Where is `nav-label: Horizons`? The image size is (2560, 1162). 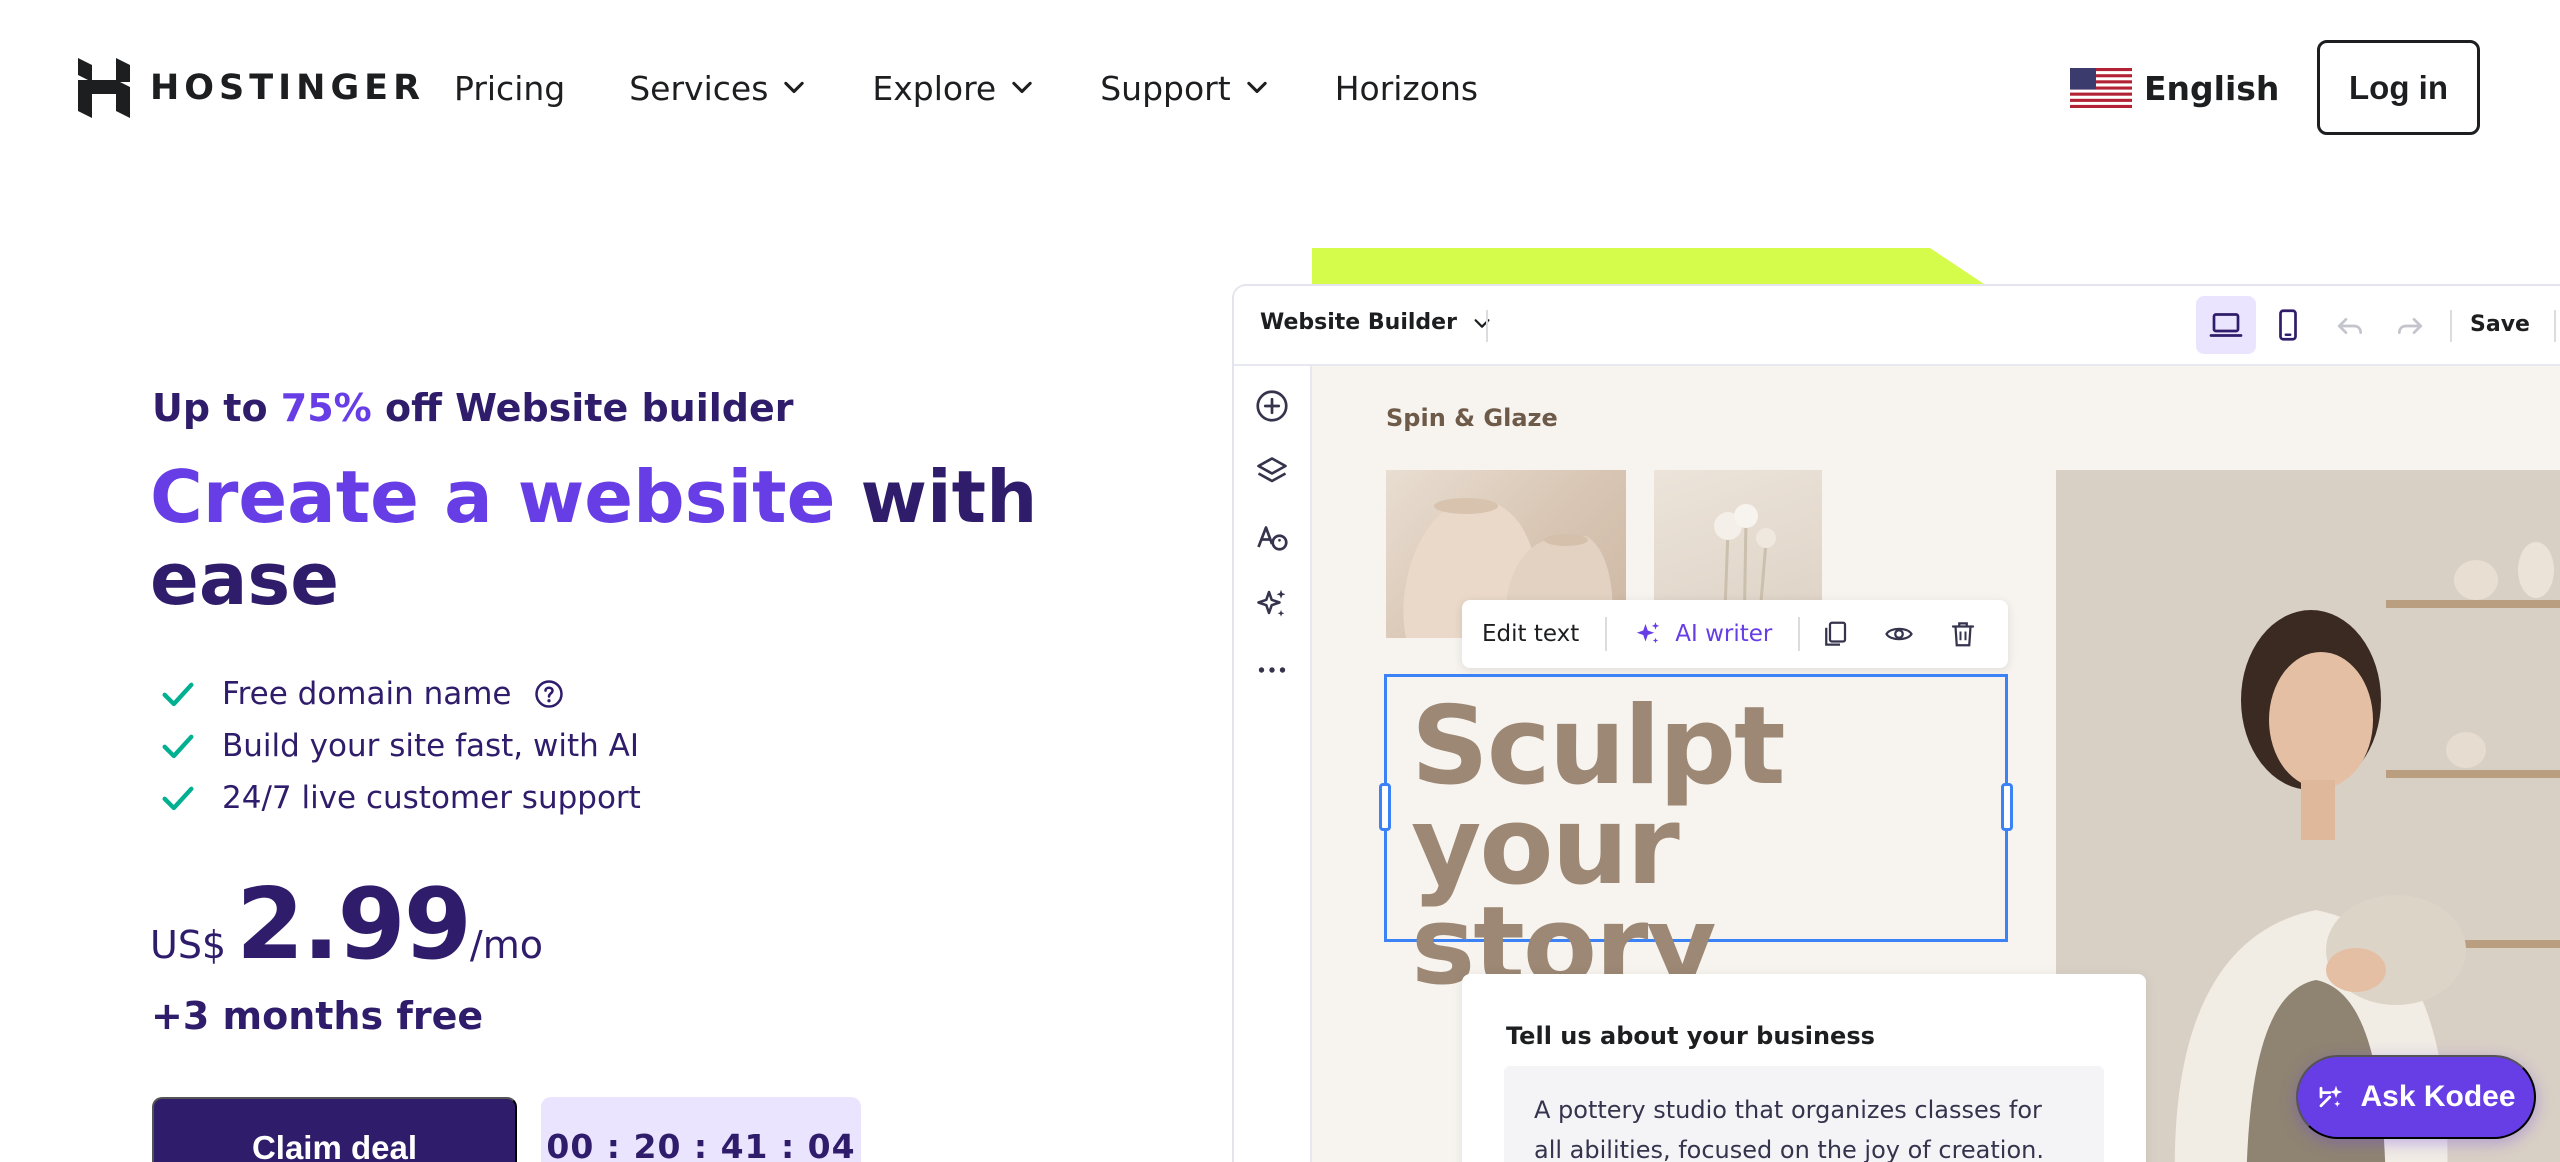
nav-label: Horizons is located at coordinates (1406, 88).